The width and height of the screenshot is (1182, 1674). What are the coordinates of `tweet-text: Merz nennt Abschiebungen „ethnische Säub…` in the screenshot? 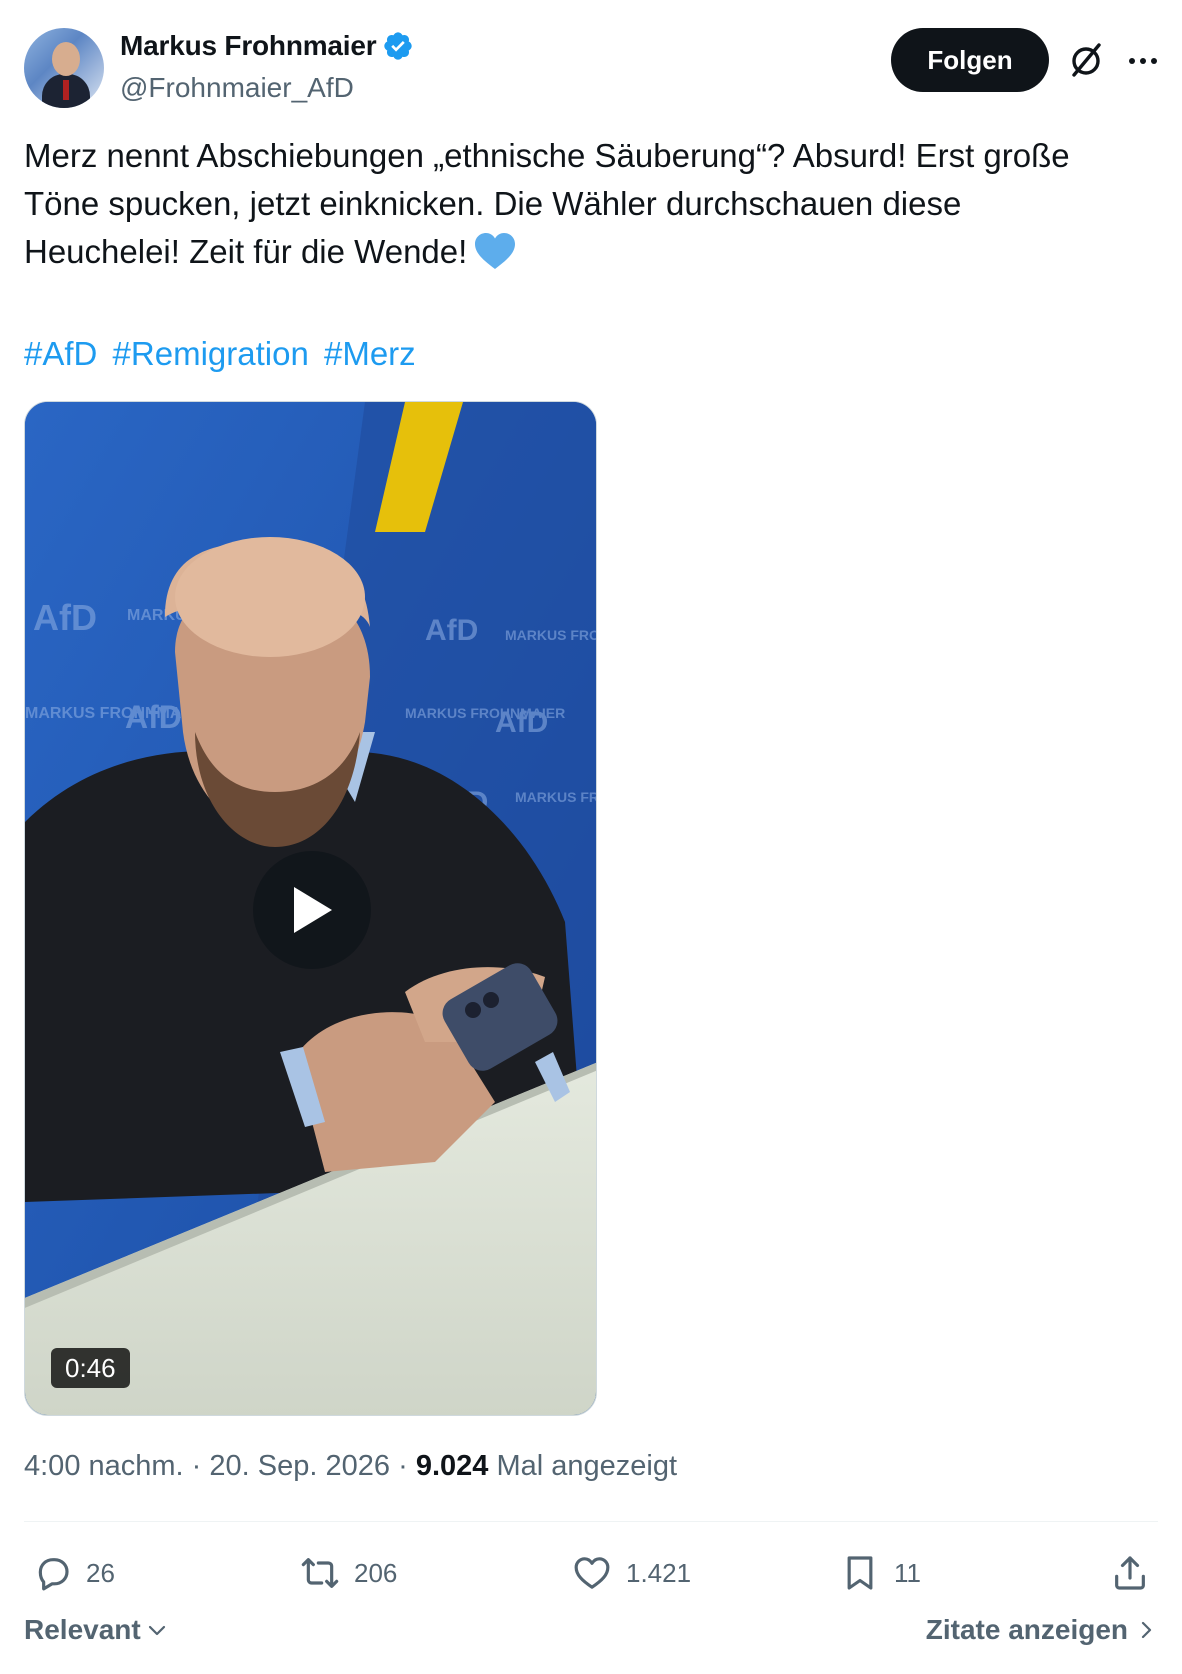 It's located at (591, 204).